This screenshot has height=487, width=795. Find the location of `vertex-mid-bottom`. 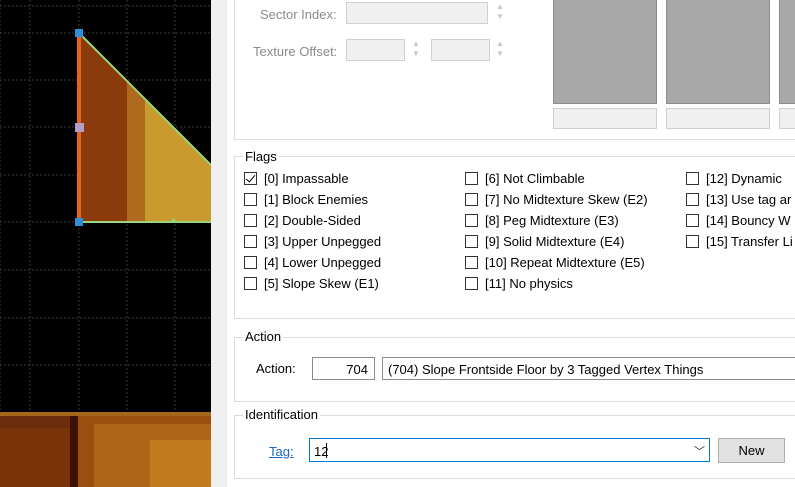

vertex-mid-bottom is located at coordinates (173, 220).